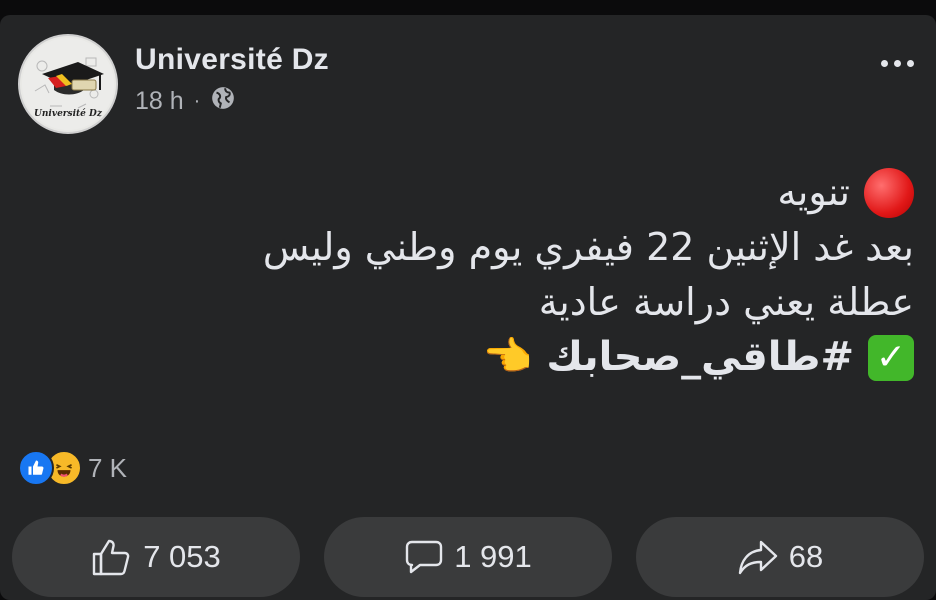 The width and height of the screenshot is (936, 600). What do you see at coordinates (182, 556) in the screenshot?
I see `like-count: 7 053` at bounding box center [182, 556].